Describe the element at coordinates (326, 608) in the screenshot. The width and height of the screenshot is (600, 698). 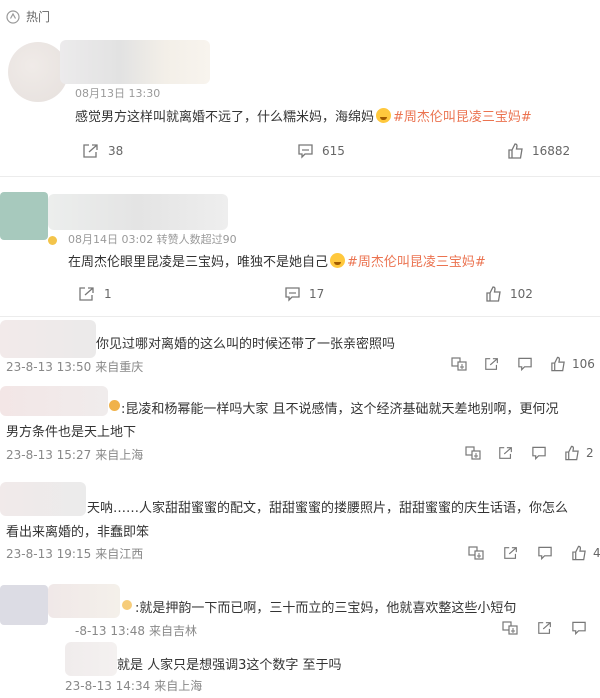
I see `reply-text: :就是押韵一下而已啊，三十而立的三宝妈，他就喜欢整这些小短句` at that location.